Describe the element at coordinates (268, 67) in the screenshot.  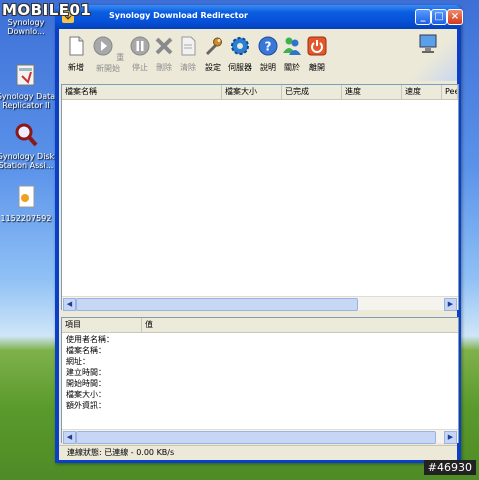
I see `toolbar-label: 說明` at that location.